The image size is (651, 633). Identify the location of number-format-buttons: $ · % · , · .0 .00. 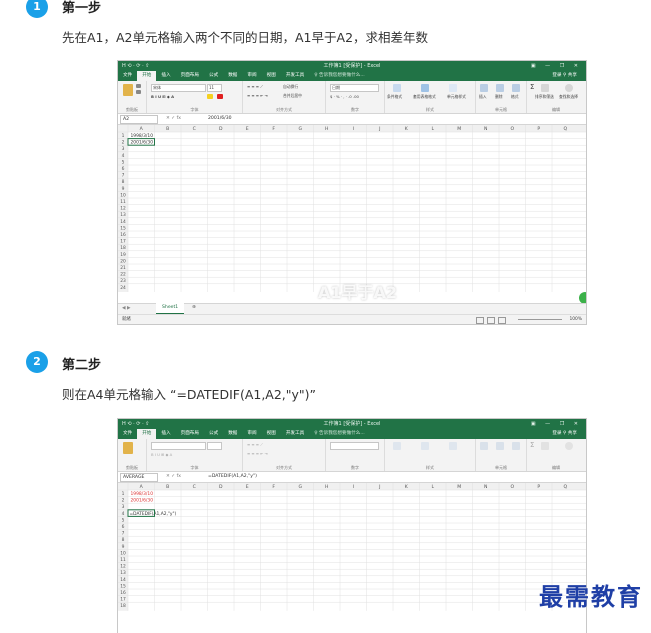
(344, 96).